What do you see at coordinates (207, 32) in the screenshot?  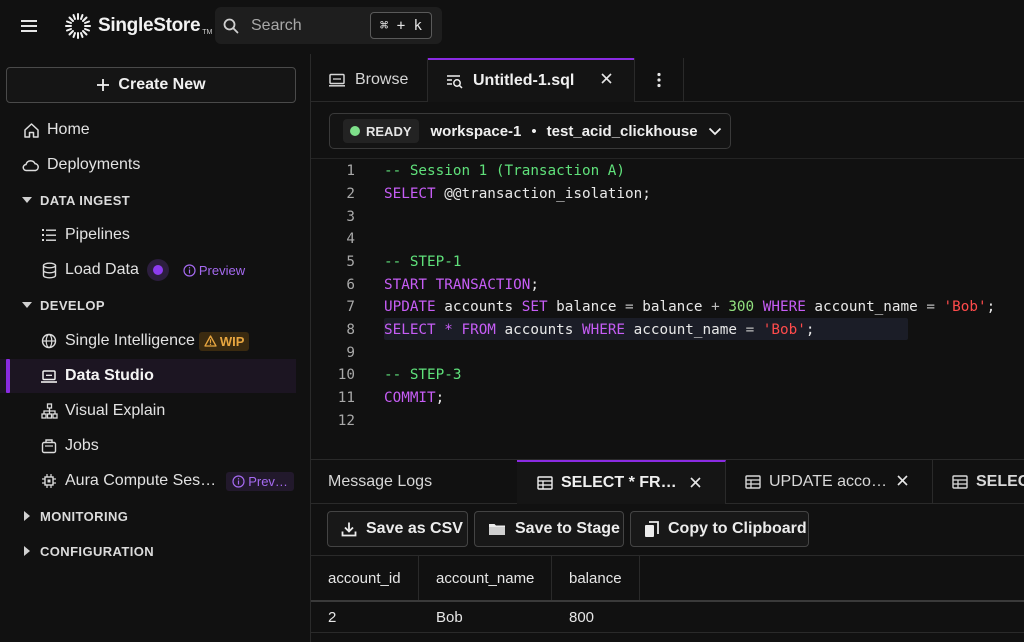 I see `brand-trademark: TM` at bounding box center [207, 32].